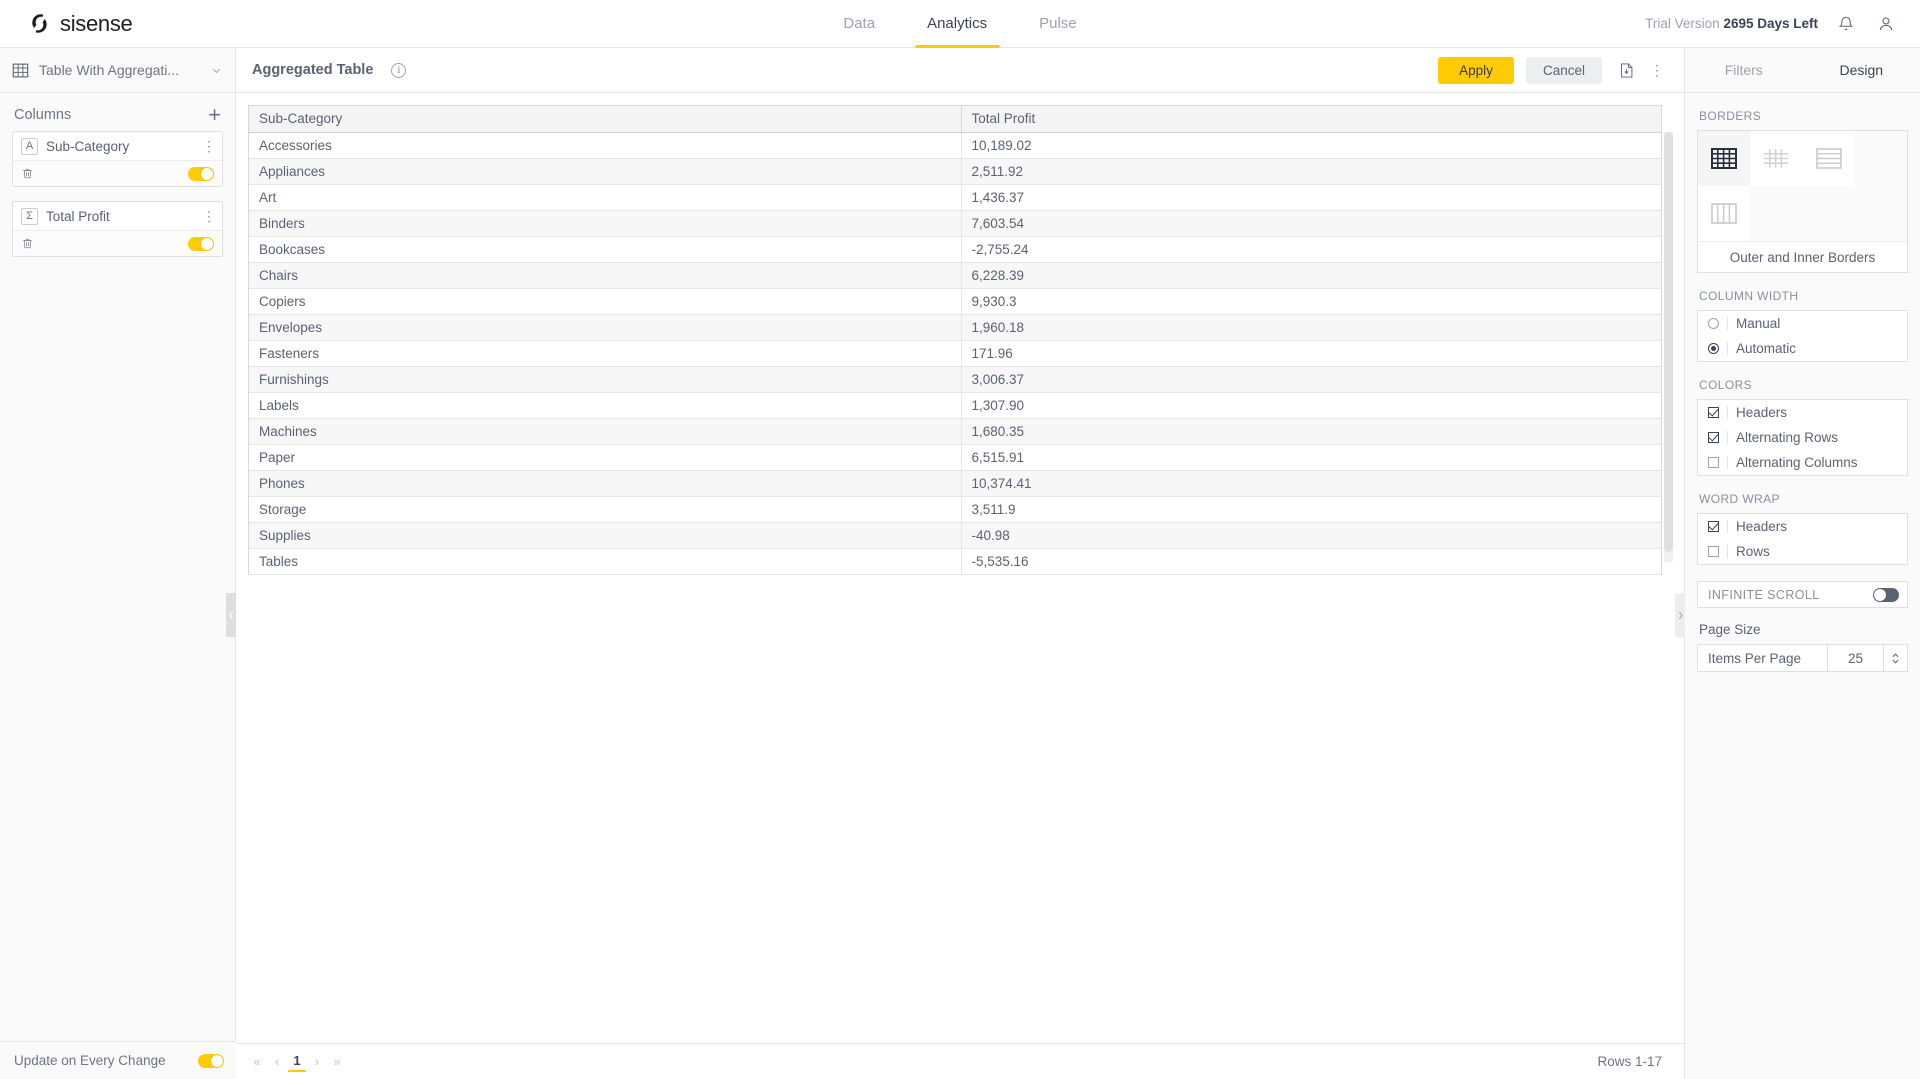  Describe the element at coordinates (1770, 23) in the screenshot. I see `trial-days-left: 2695 Days Left` at that location.